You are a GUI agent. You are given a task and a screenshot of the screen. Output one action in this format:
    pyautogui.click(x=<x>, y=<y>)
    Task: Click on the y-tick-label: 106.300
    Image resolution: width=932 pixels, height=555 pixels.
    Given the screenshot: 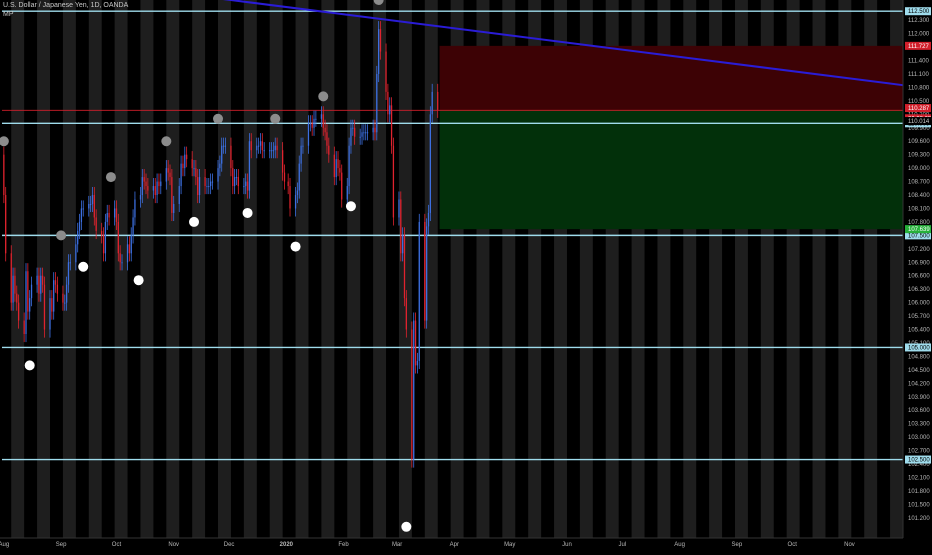 What is the action you would take?
    pyautogui.click(x=919, y=290)
    